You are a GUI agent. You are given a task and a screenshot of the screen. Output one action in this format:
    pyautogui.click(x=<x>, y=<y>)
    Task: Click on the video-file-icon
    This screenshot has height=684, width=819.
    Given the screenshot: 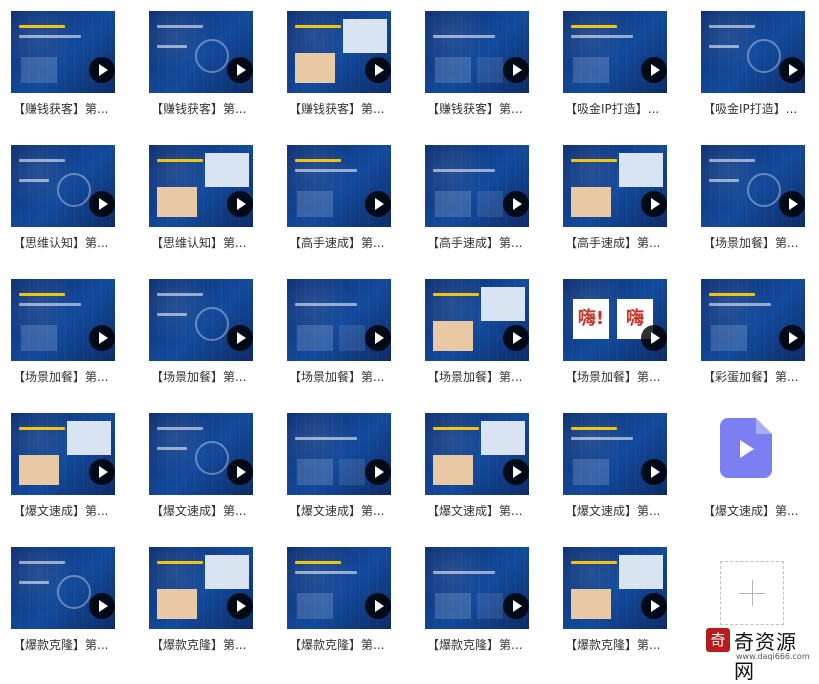 What is the action you would take?
    pyautogui.click(x=746, y=448)
    